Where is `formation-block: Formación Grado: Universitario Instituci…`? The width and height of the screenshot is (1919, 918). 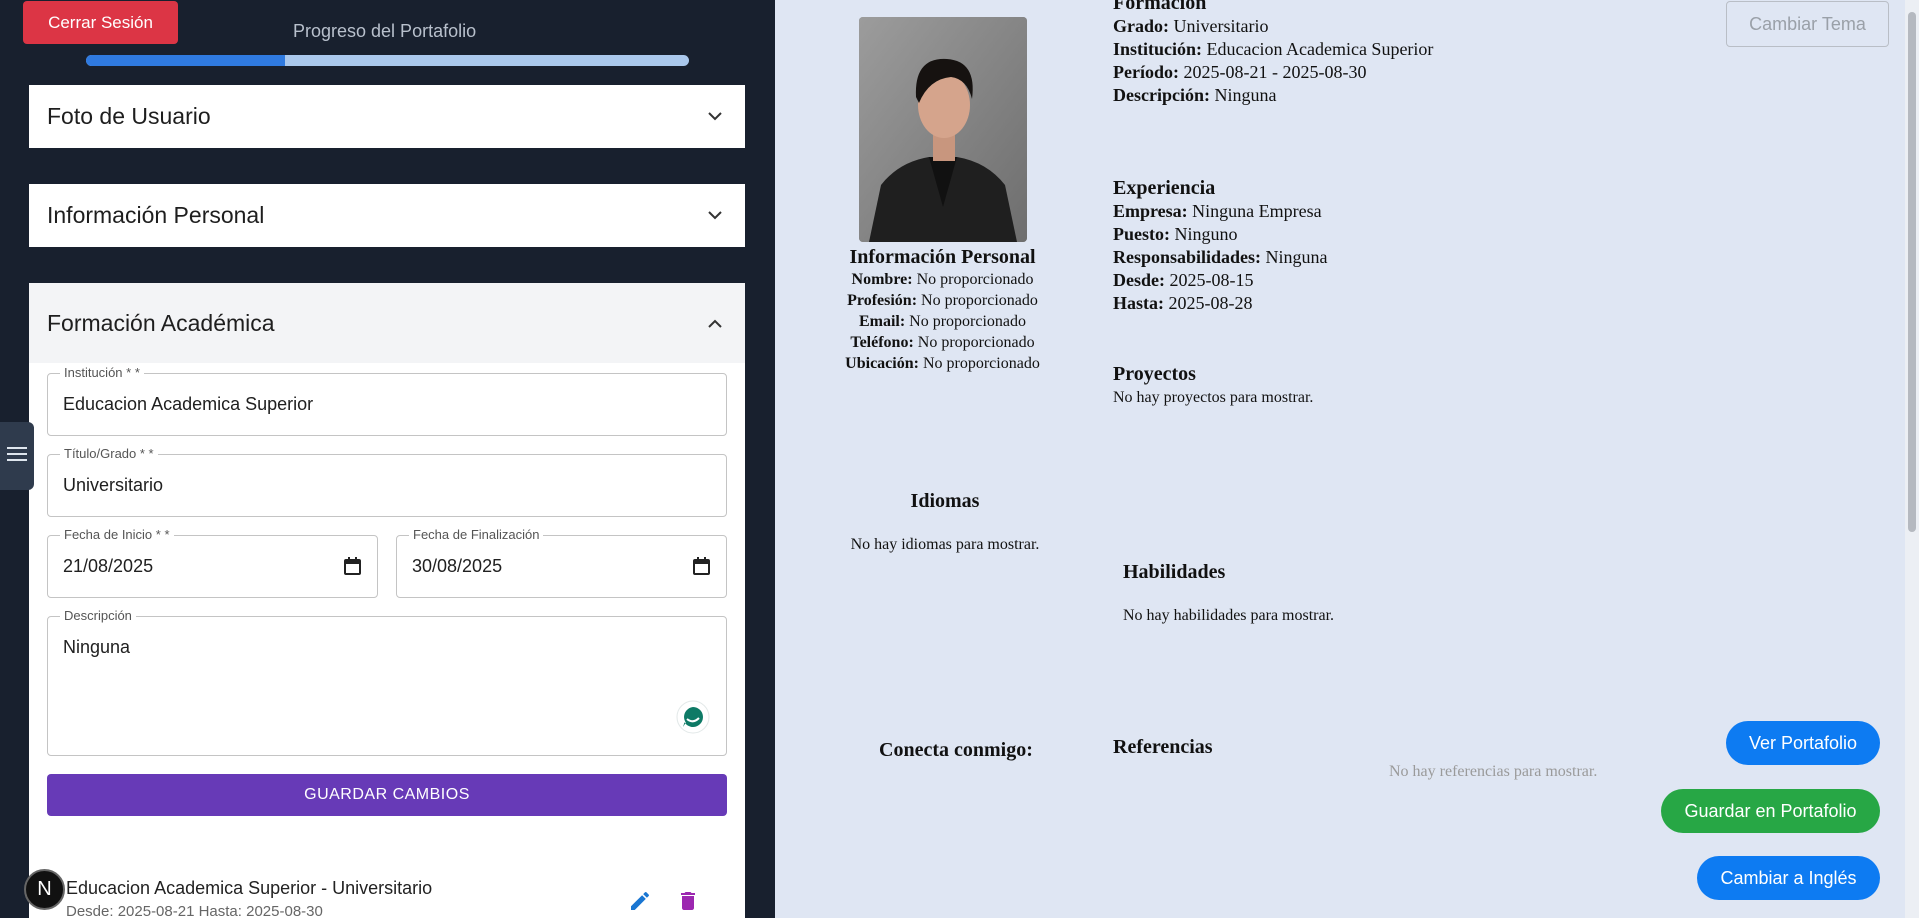
formation-block: Formación Grado: Universitario Instituci… is located at coordinates (1273, 53).